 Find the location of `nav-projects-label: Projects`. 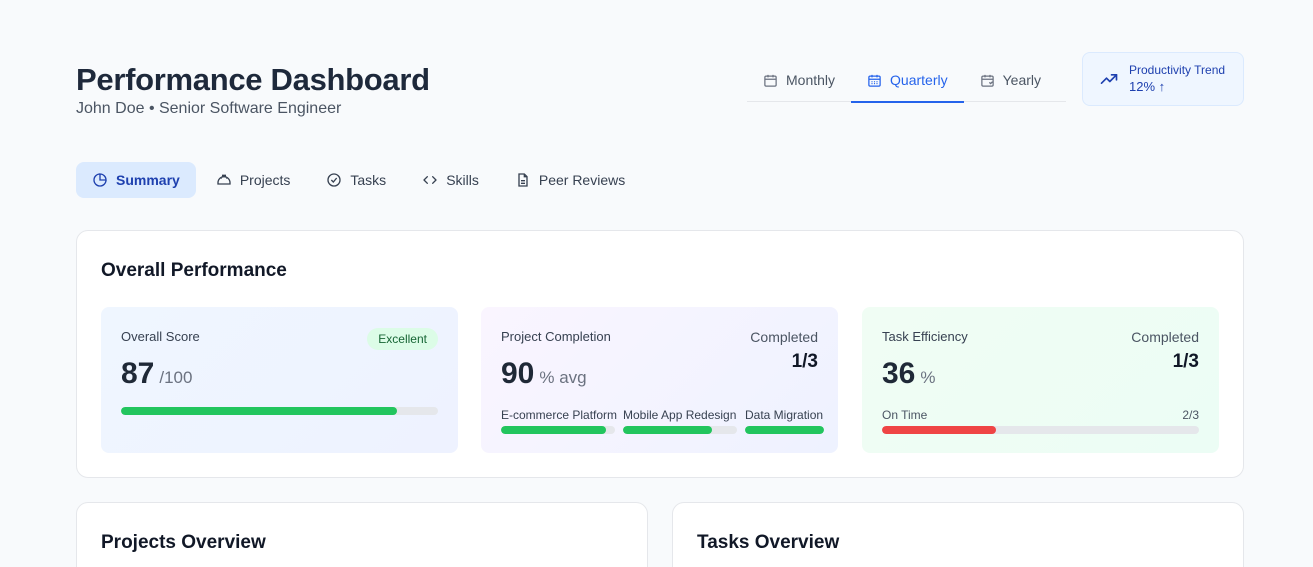

nav-projects-label: Projects is located at coordinates (265, 180).